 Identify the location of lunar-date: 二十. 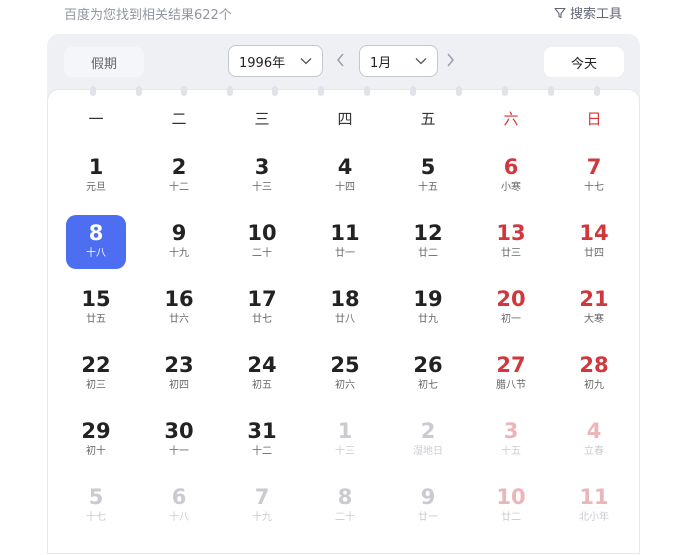
(262, 253).